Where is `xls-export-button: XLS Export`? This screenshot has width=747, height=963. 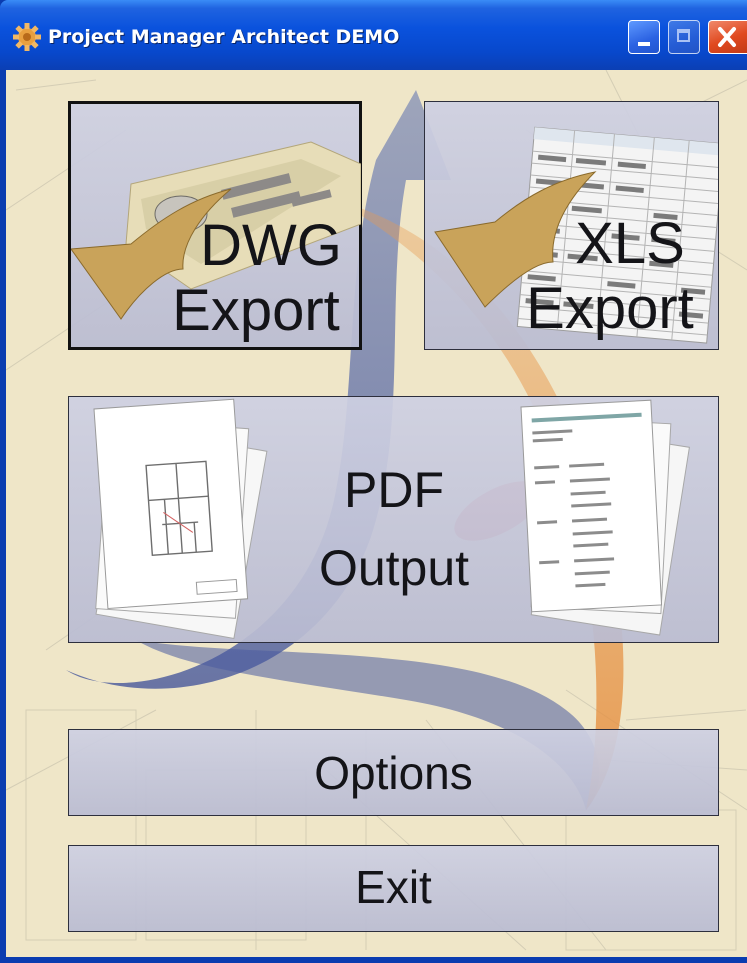
xls-export-button: XLS Export is located at coordinates (571, 225).